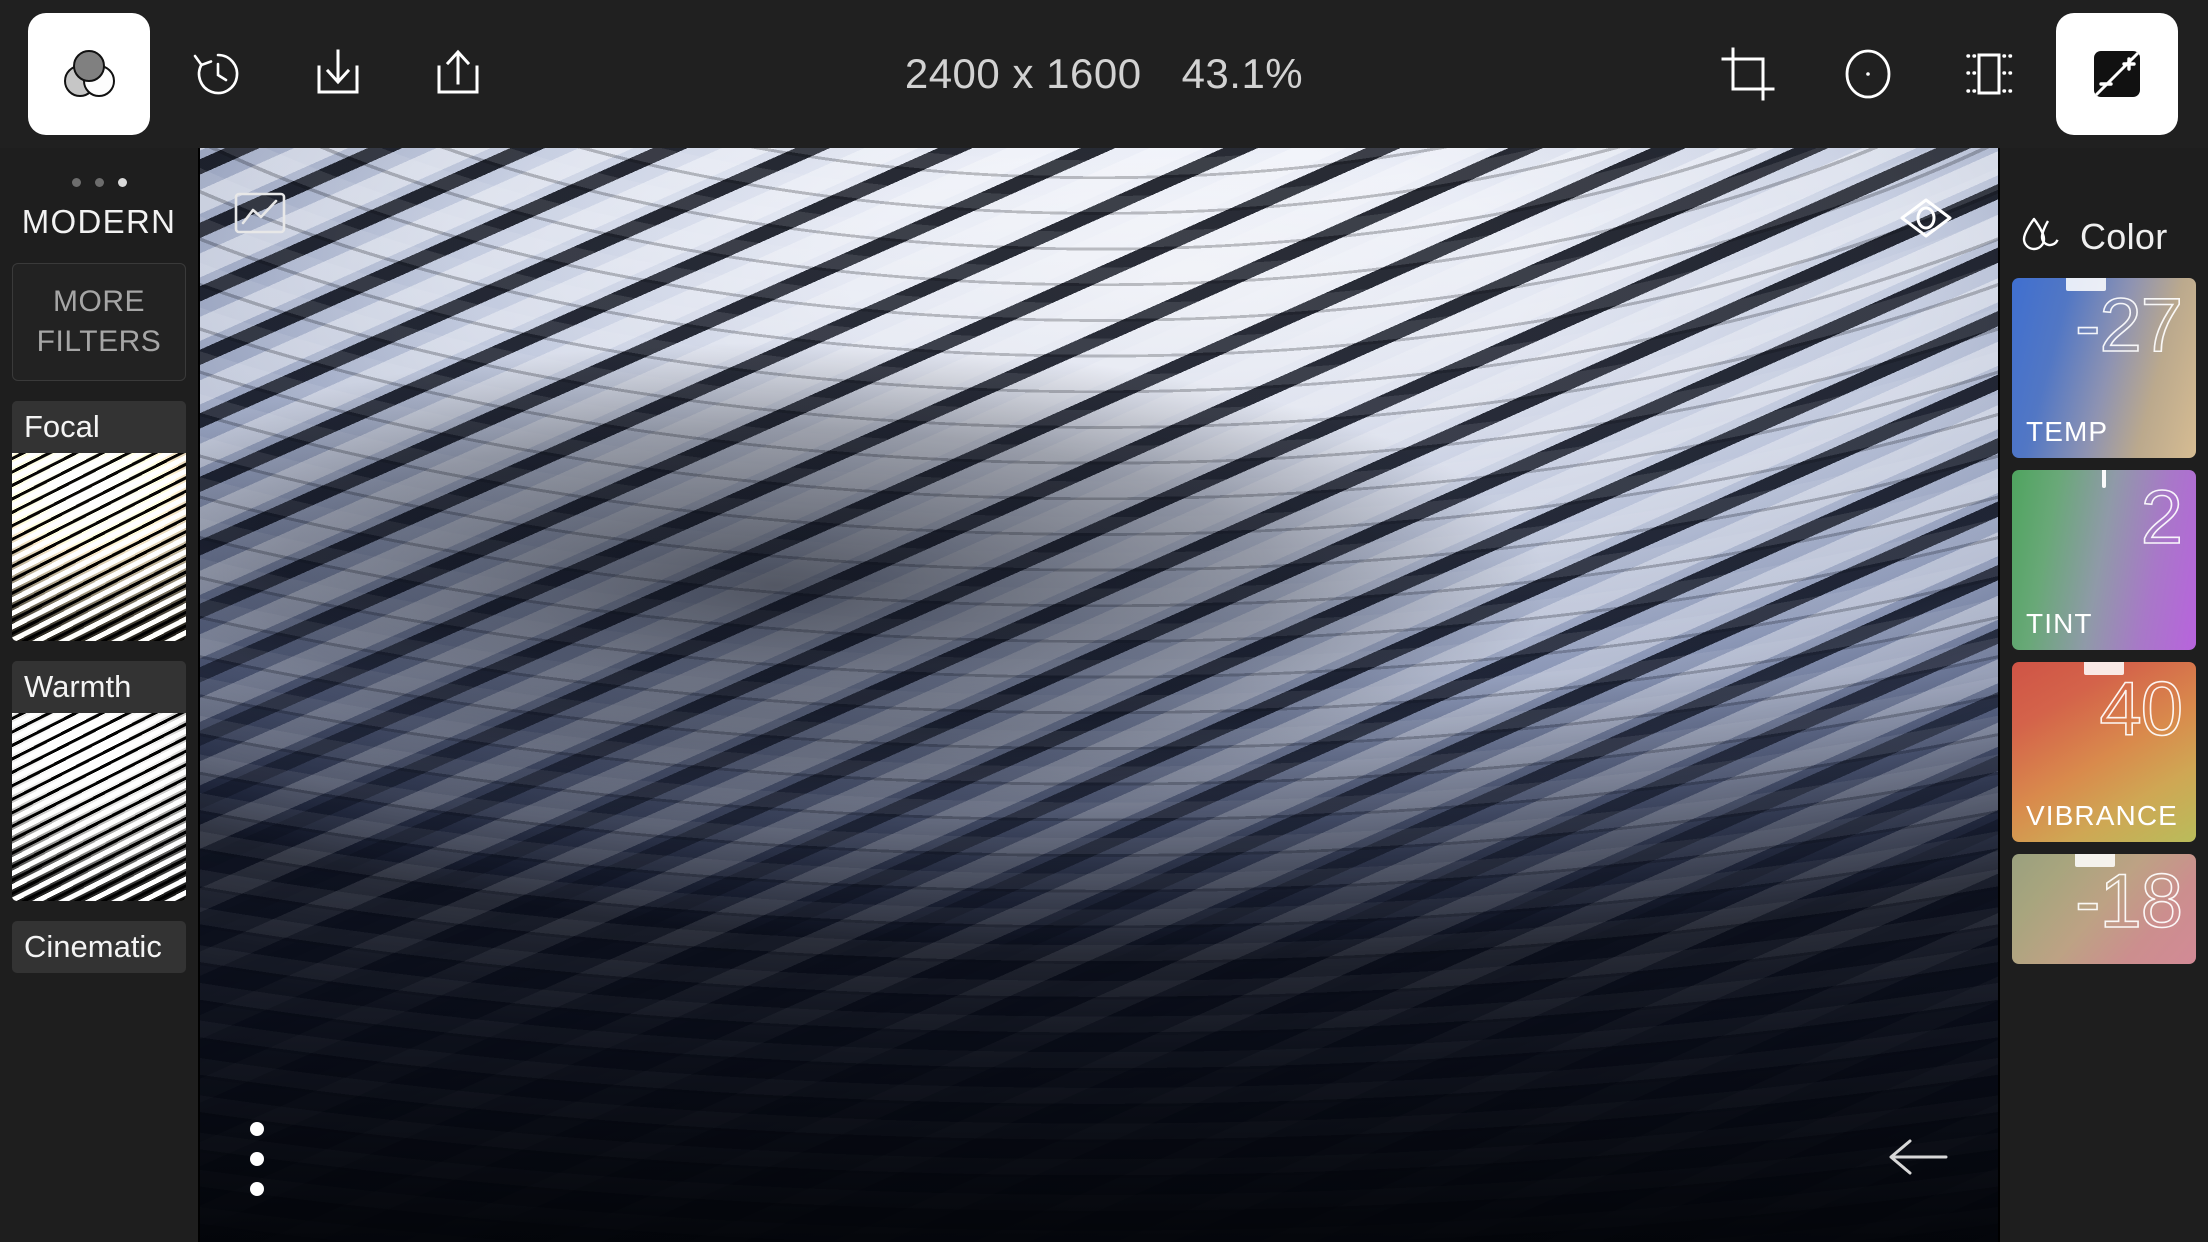 The width and height of the screenshot is (2208, 1242). Describe the element at coordinates (99, 341) in the screenshot. I see `more-filters-line2: FILTERS` at that location.